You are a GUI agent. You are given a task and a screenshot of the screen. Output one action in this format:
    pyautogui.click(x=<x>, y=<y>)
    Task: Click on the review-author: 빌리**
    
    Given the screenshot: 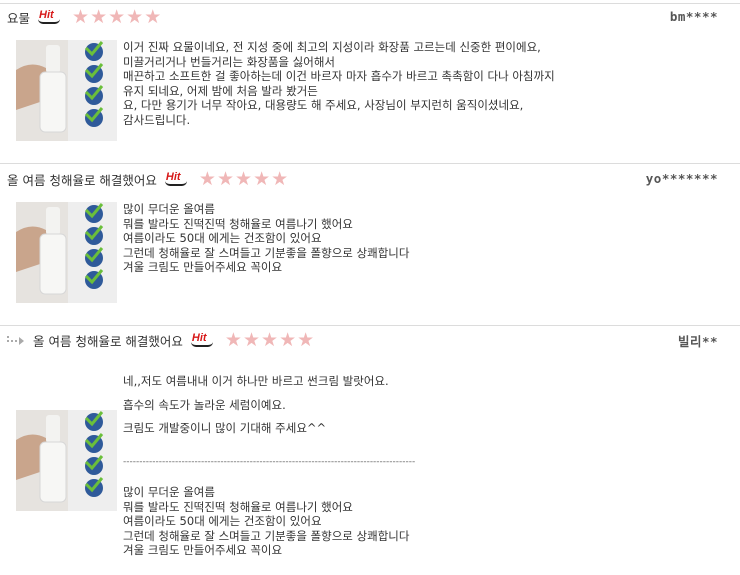 What is the action you would take?
    pyautogui.click(x=697, y=341)
    